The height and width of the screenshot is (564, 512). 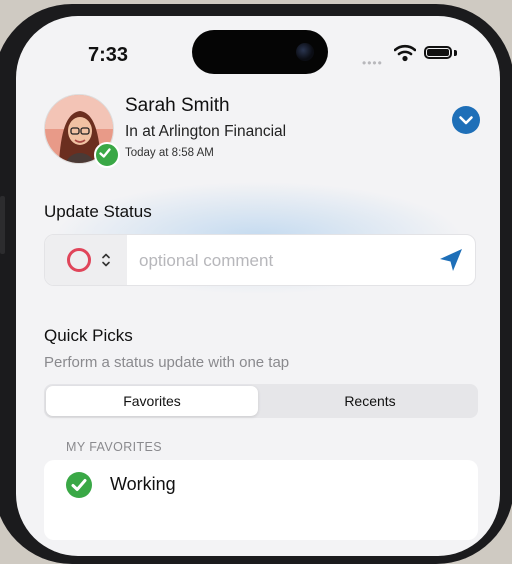 I want to click on quick-picks-title: Quick Picks, so click(x=88, y=335).